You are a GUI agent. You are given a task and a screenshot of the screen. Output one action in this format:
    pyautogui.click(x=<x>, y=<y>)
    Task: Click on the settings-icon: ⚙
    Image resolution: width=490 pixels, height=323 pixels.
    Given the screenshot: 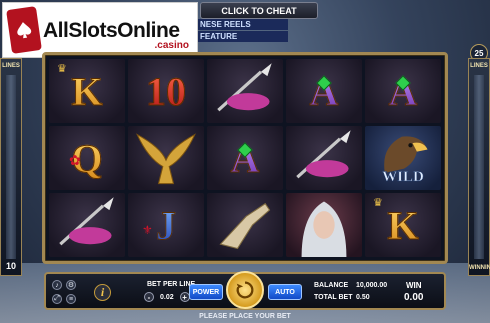 What is the action you would take?
    pyautogui.click(x=71, y=285)
    